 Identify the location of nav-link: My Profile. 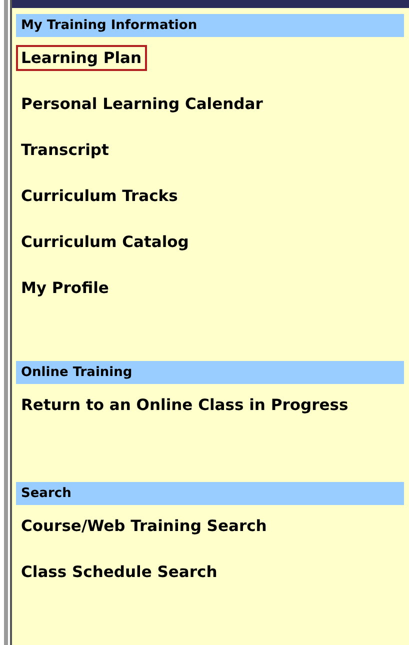
(65, 288).